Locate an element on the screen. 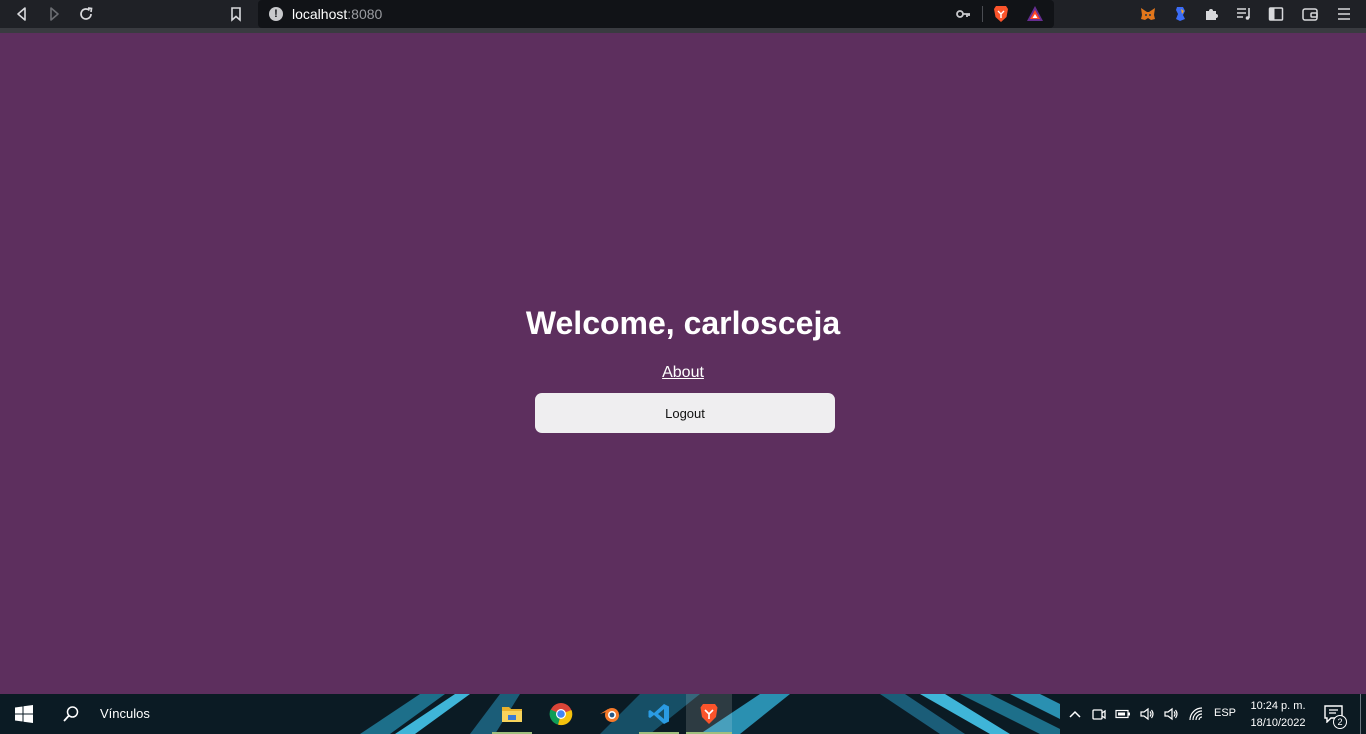 The image size is (1366, 734). taskbar-app-chrome is located at coordinates (561, 714).